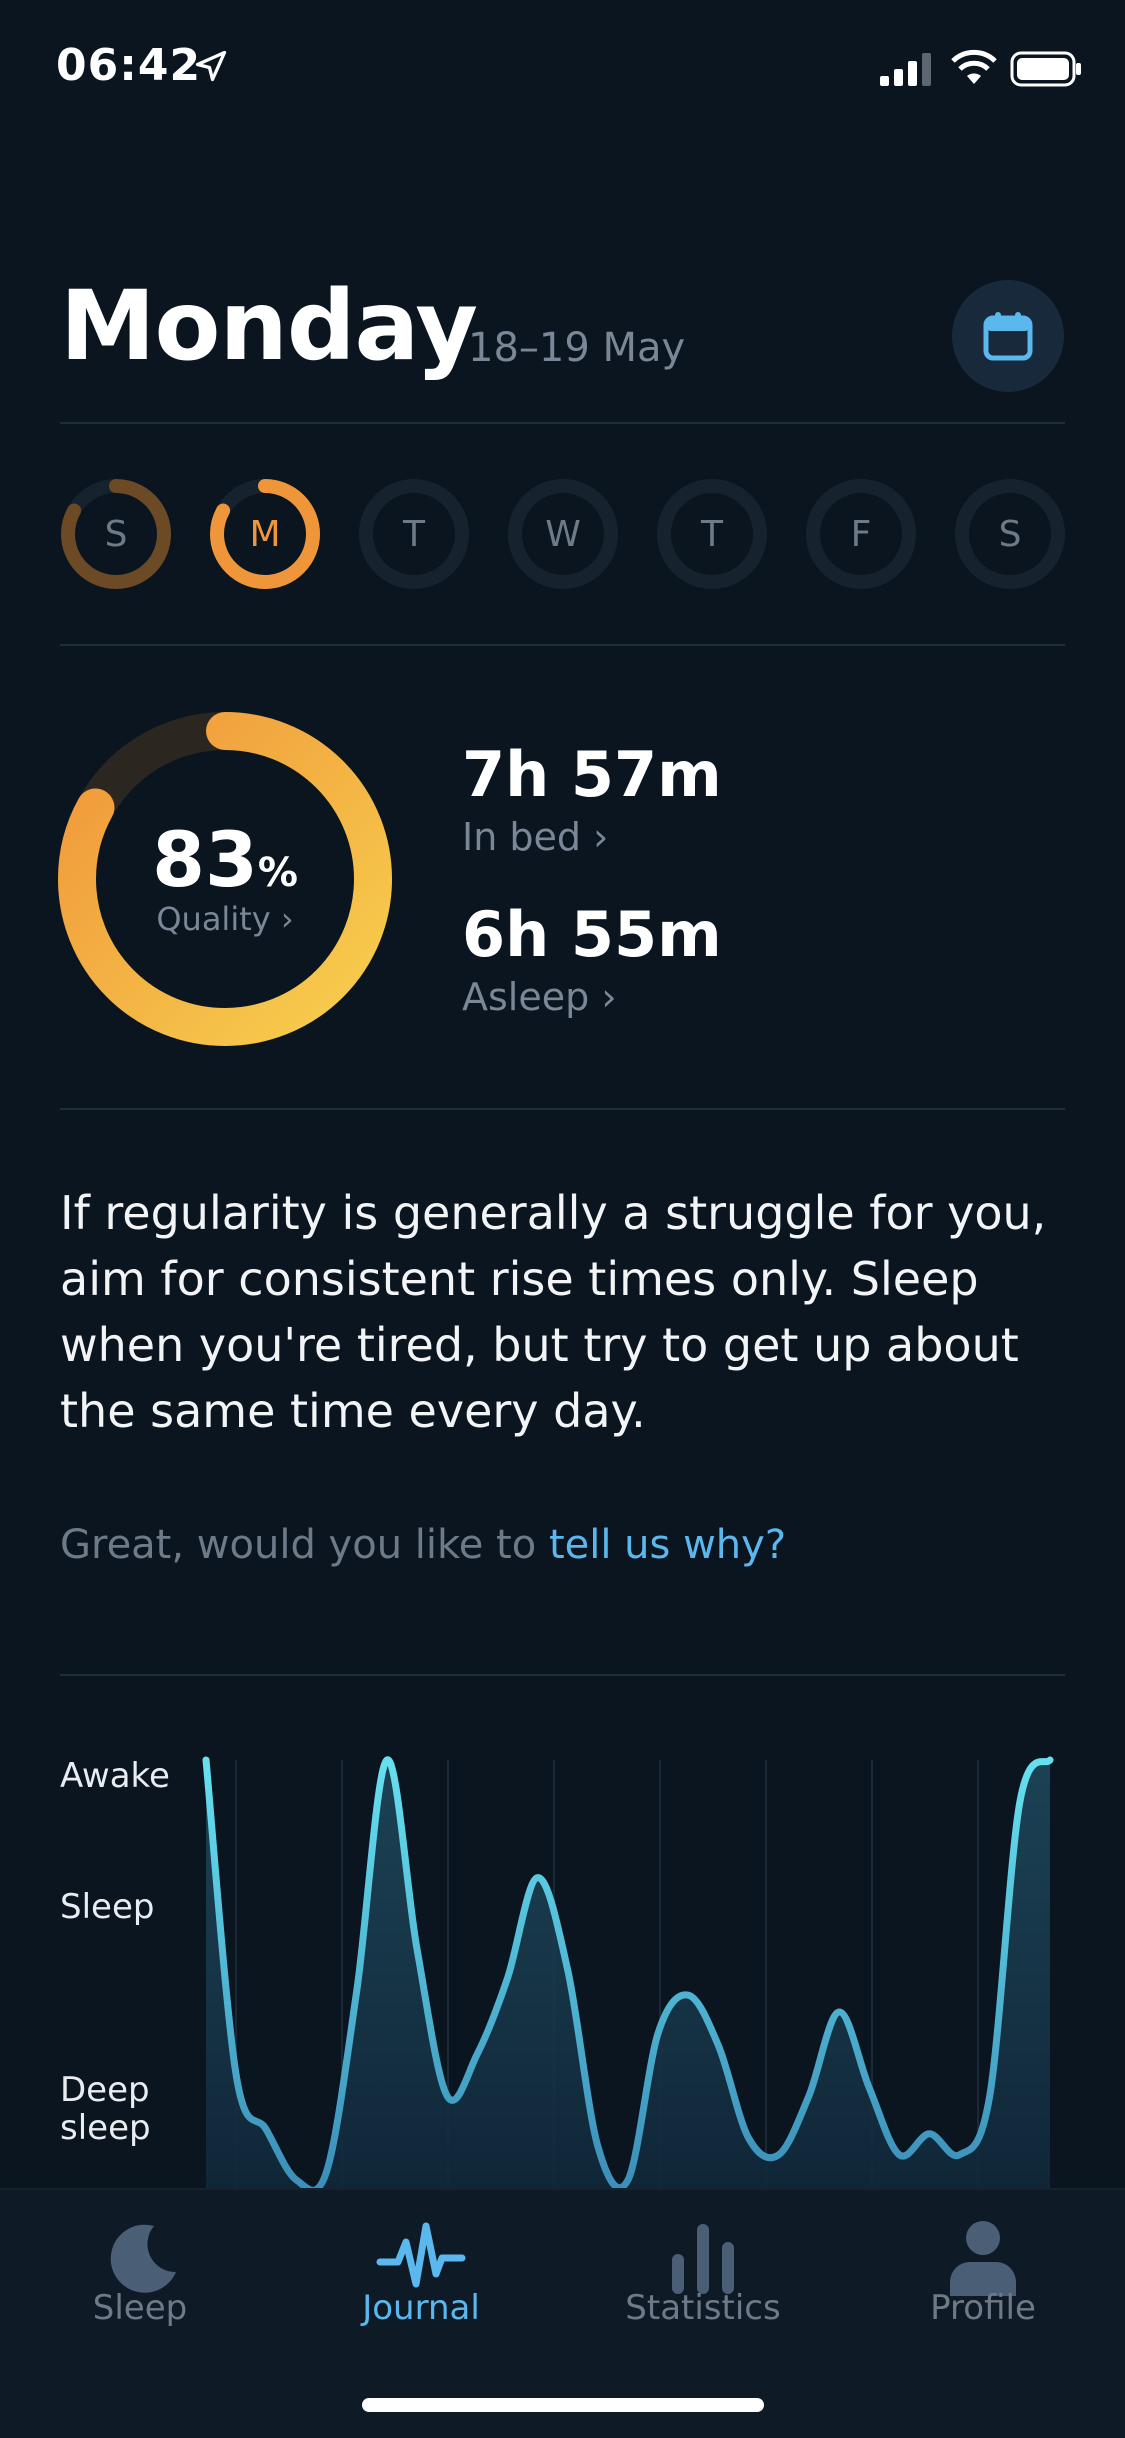 The height and width of the screenshot is (2438, 1125). Describe the element at coordinates (107, 1907) in the screenshot. I see `y-level-sleep: Sleep` at that location.